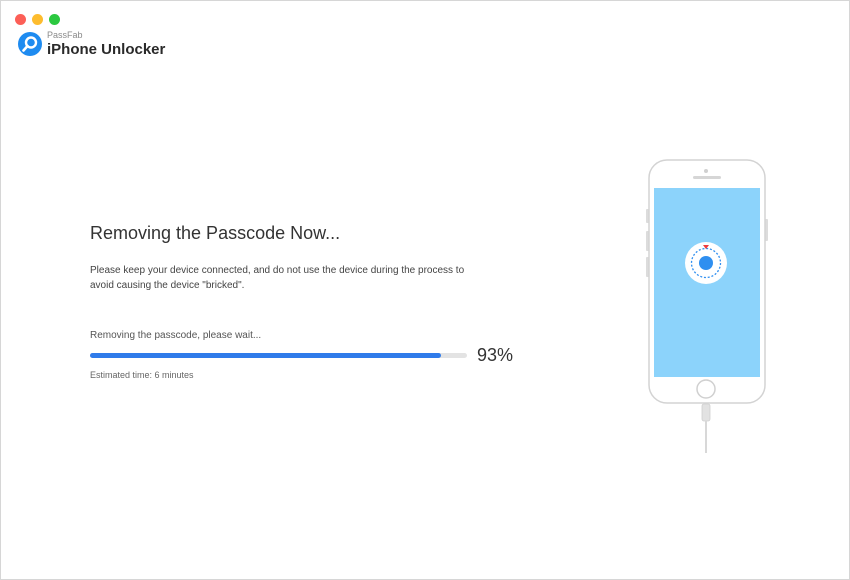 This screenshot has height=580, width=850. Describe the element at coordinates (20, 19) in the screenshot. I see `close-window-button` at that location.